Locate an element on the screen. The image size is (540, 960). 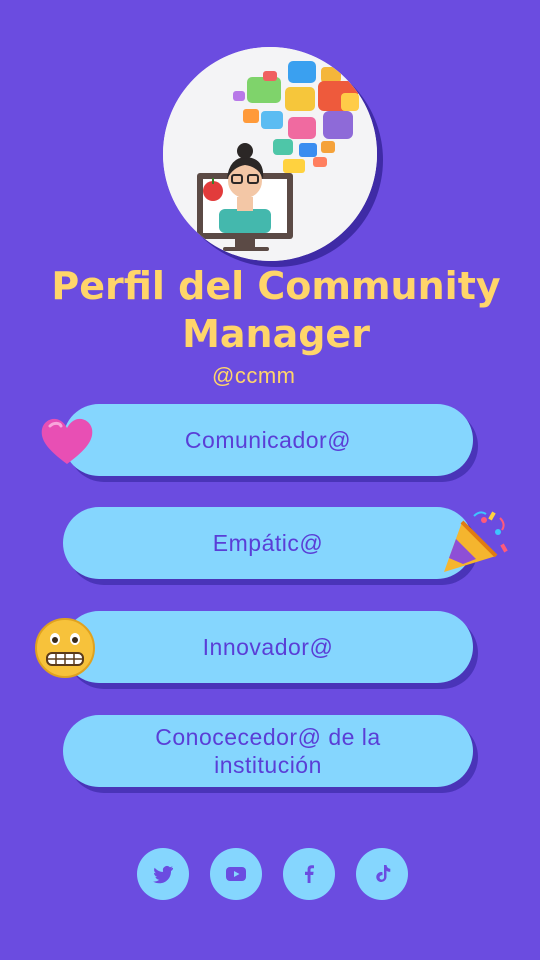
link-button-label: Comunicador@ is located at coordinates (268, 440).